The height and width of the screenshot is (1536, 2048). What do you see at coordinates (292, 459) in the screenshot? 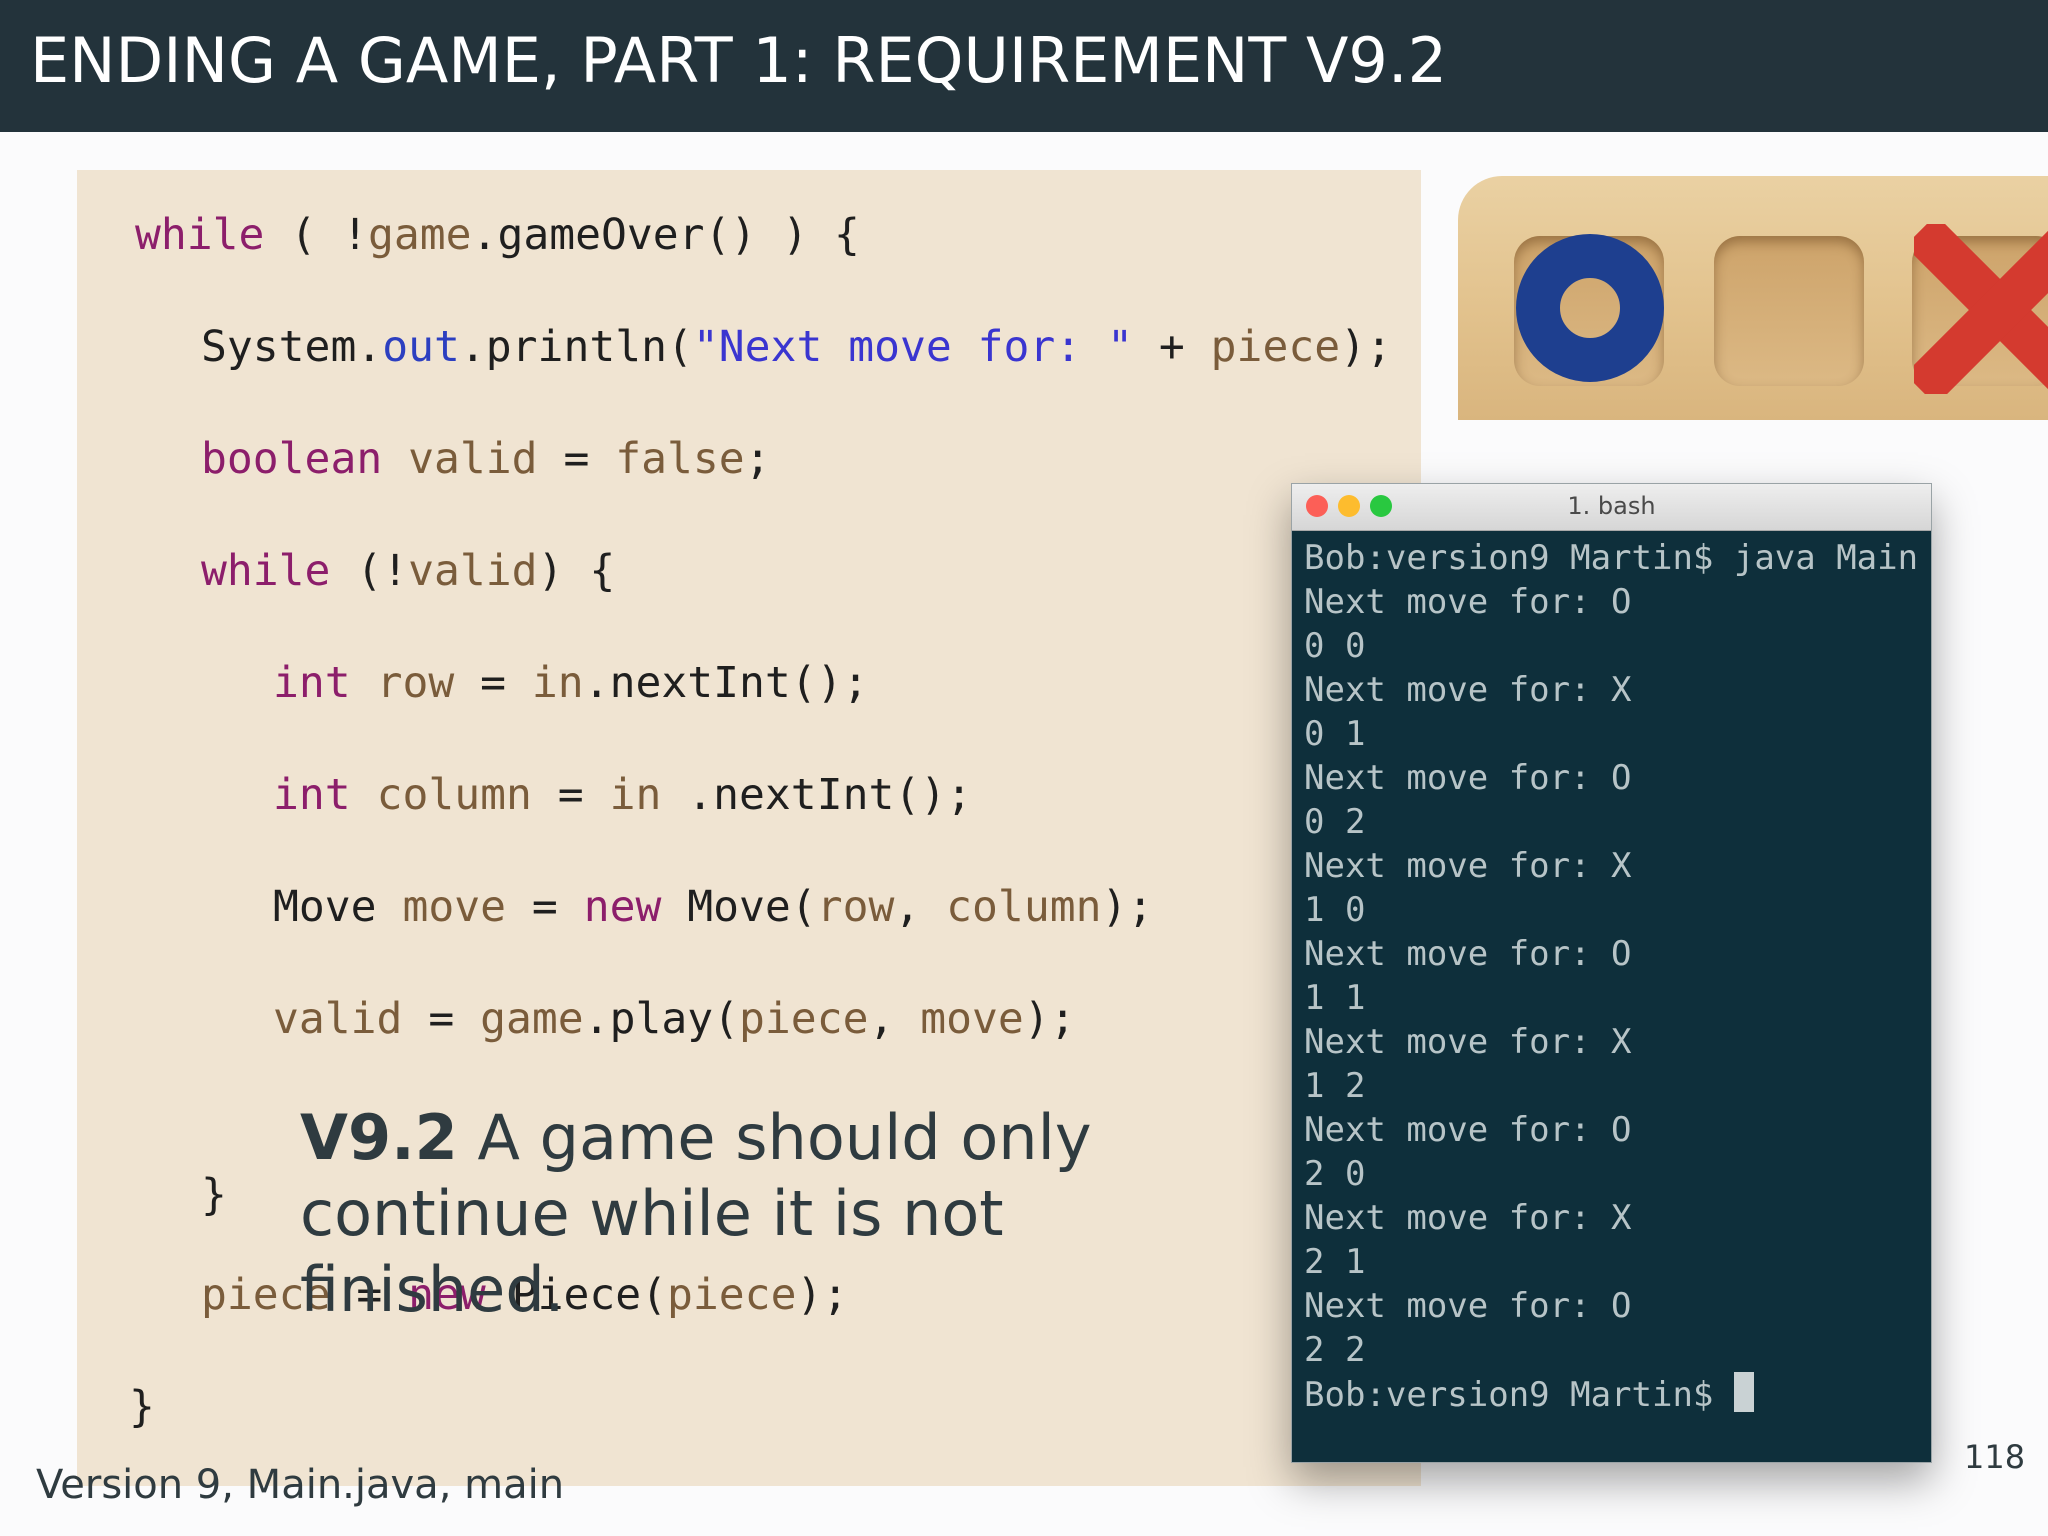
I see `code-keyword: boolean` at bounding box center [292, 459].